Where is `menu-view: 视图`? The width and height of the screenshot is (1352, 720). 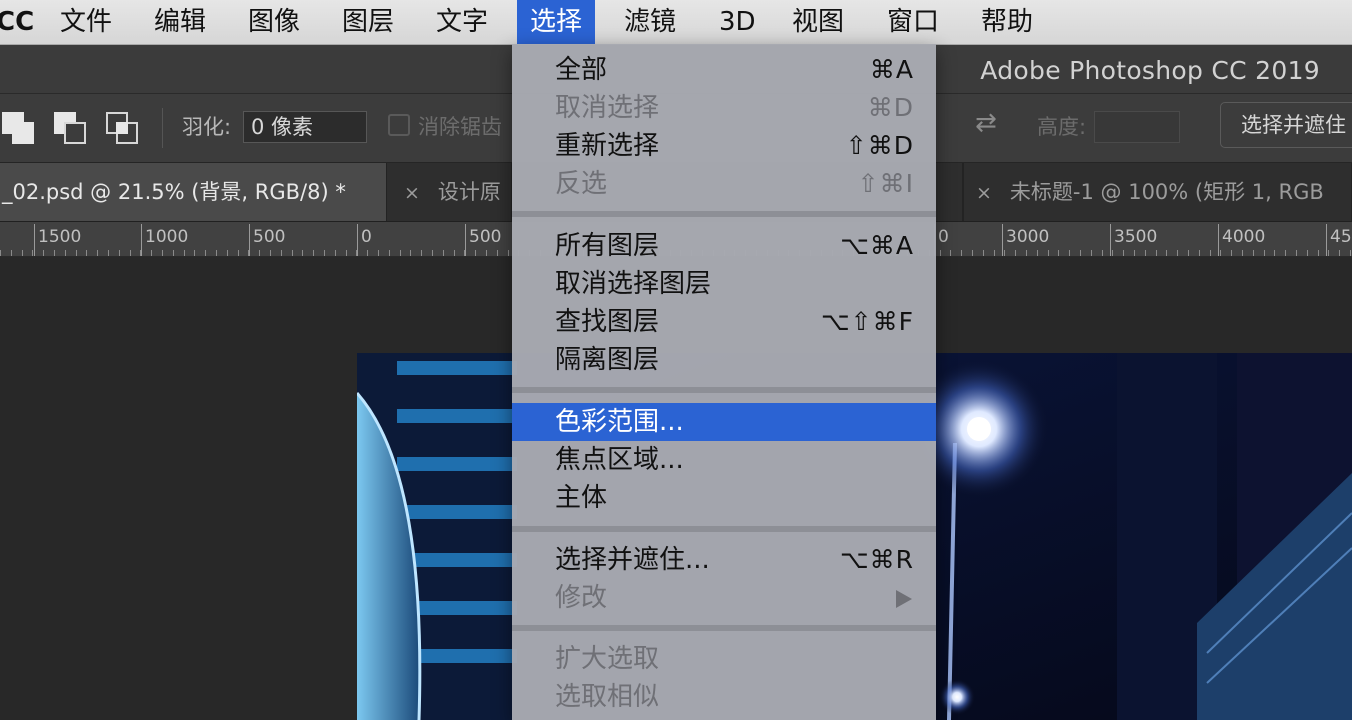 menu-view: 视图 is located at coordinates (818, 22).